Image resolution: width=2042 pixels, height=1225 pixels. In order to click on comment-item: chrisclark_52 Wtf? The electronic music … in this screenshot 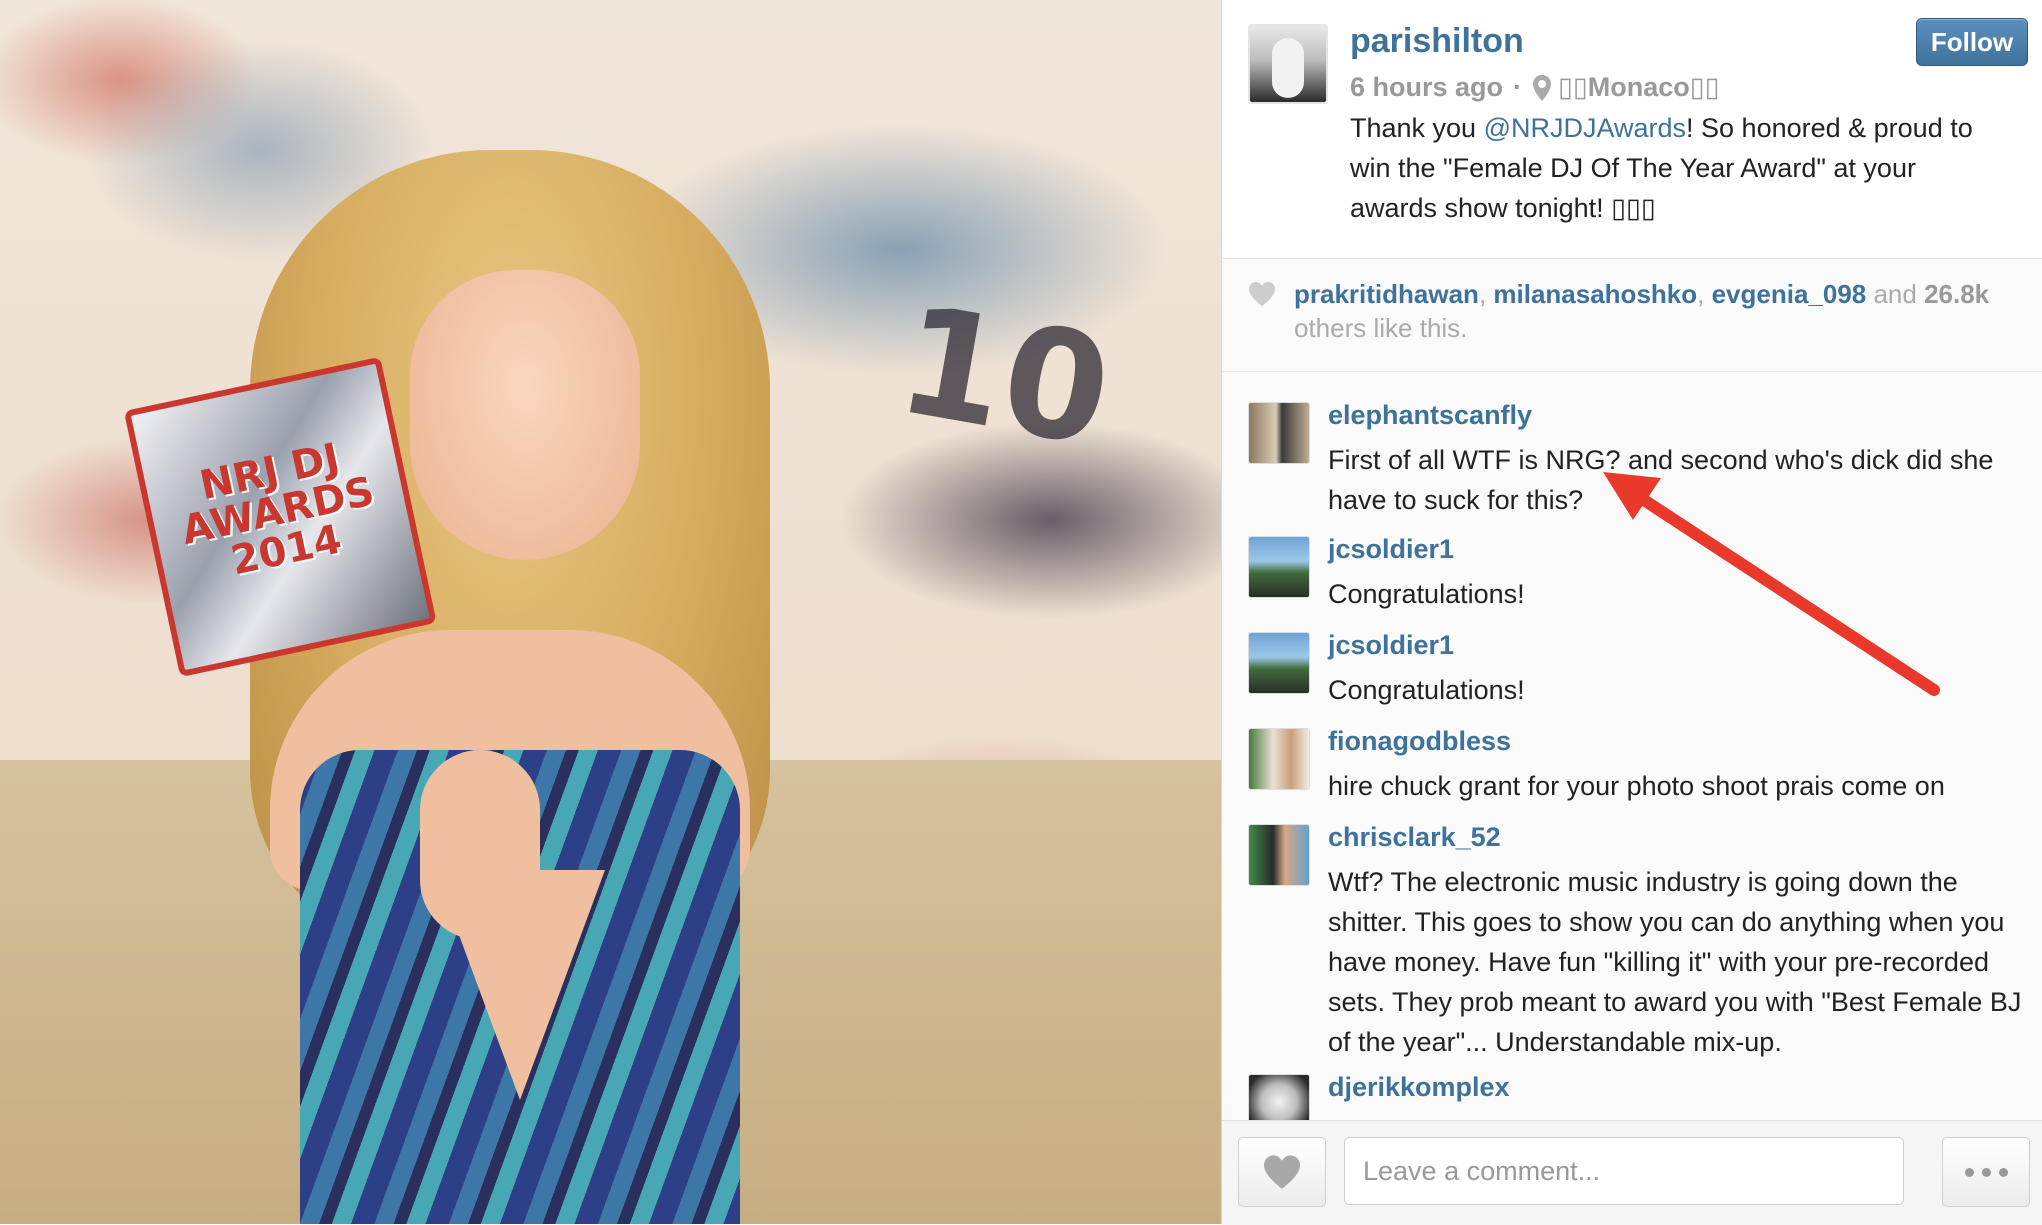, I will do `click(1638, 933)`.